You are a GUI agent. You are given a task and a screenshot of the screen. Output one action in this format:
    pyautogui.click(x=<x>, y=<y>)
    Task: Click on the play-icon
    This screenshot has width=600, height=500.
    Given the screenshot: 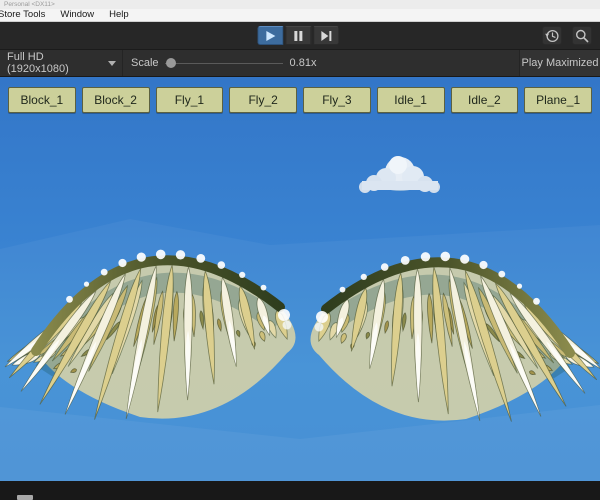 What is the action you would take?
    pyautogui.click(x=270, y=35)
    